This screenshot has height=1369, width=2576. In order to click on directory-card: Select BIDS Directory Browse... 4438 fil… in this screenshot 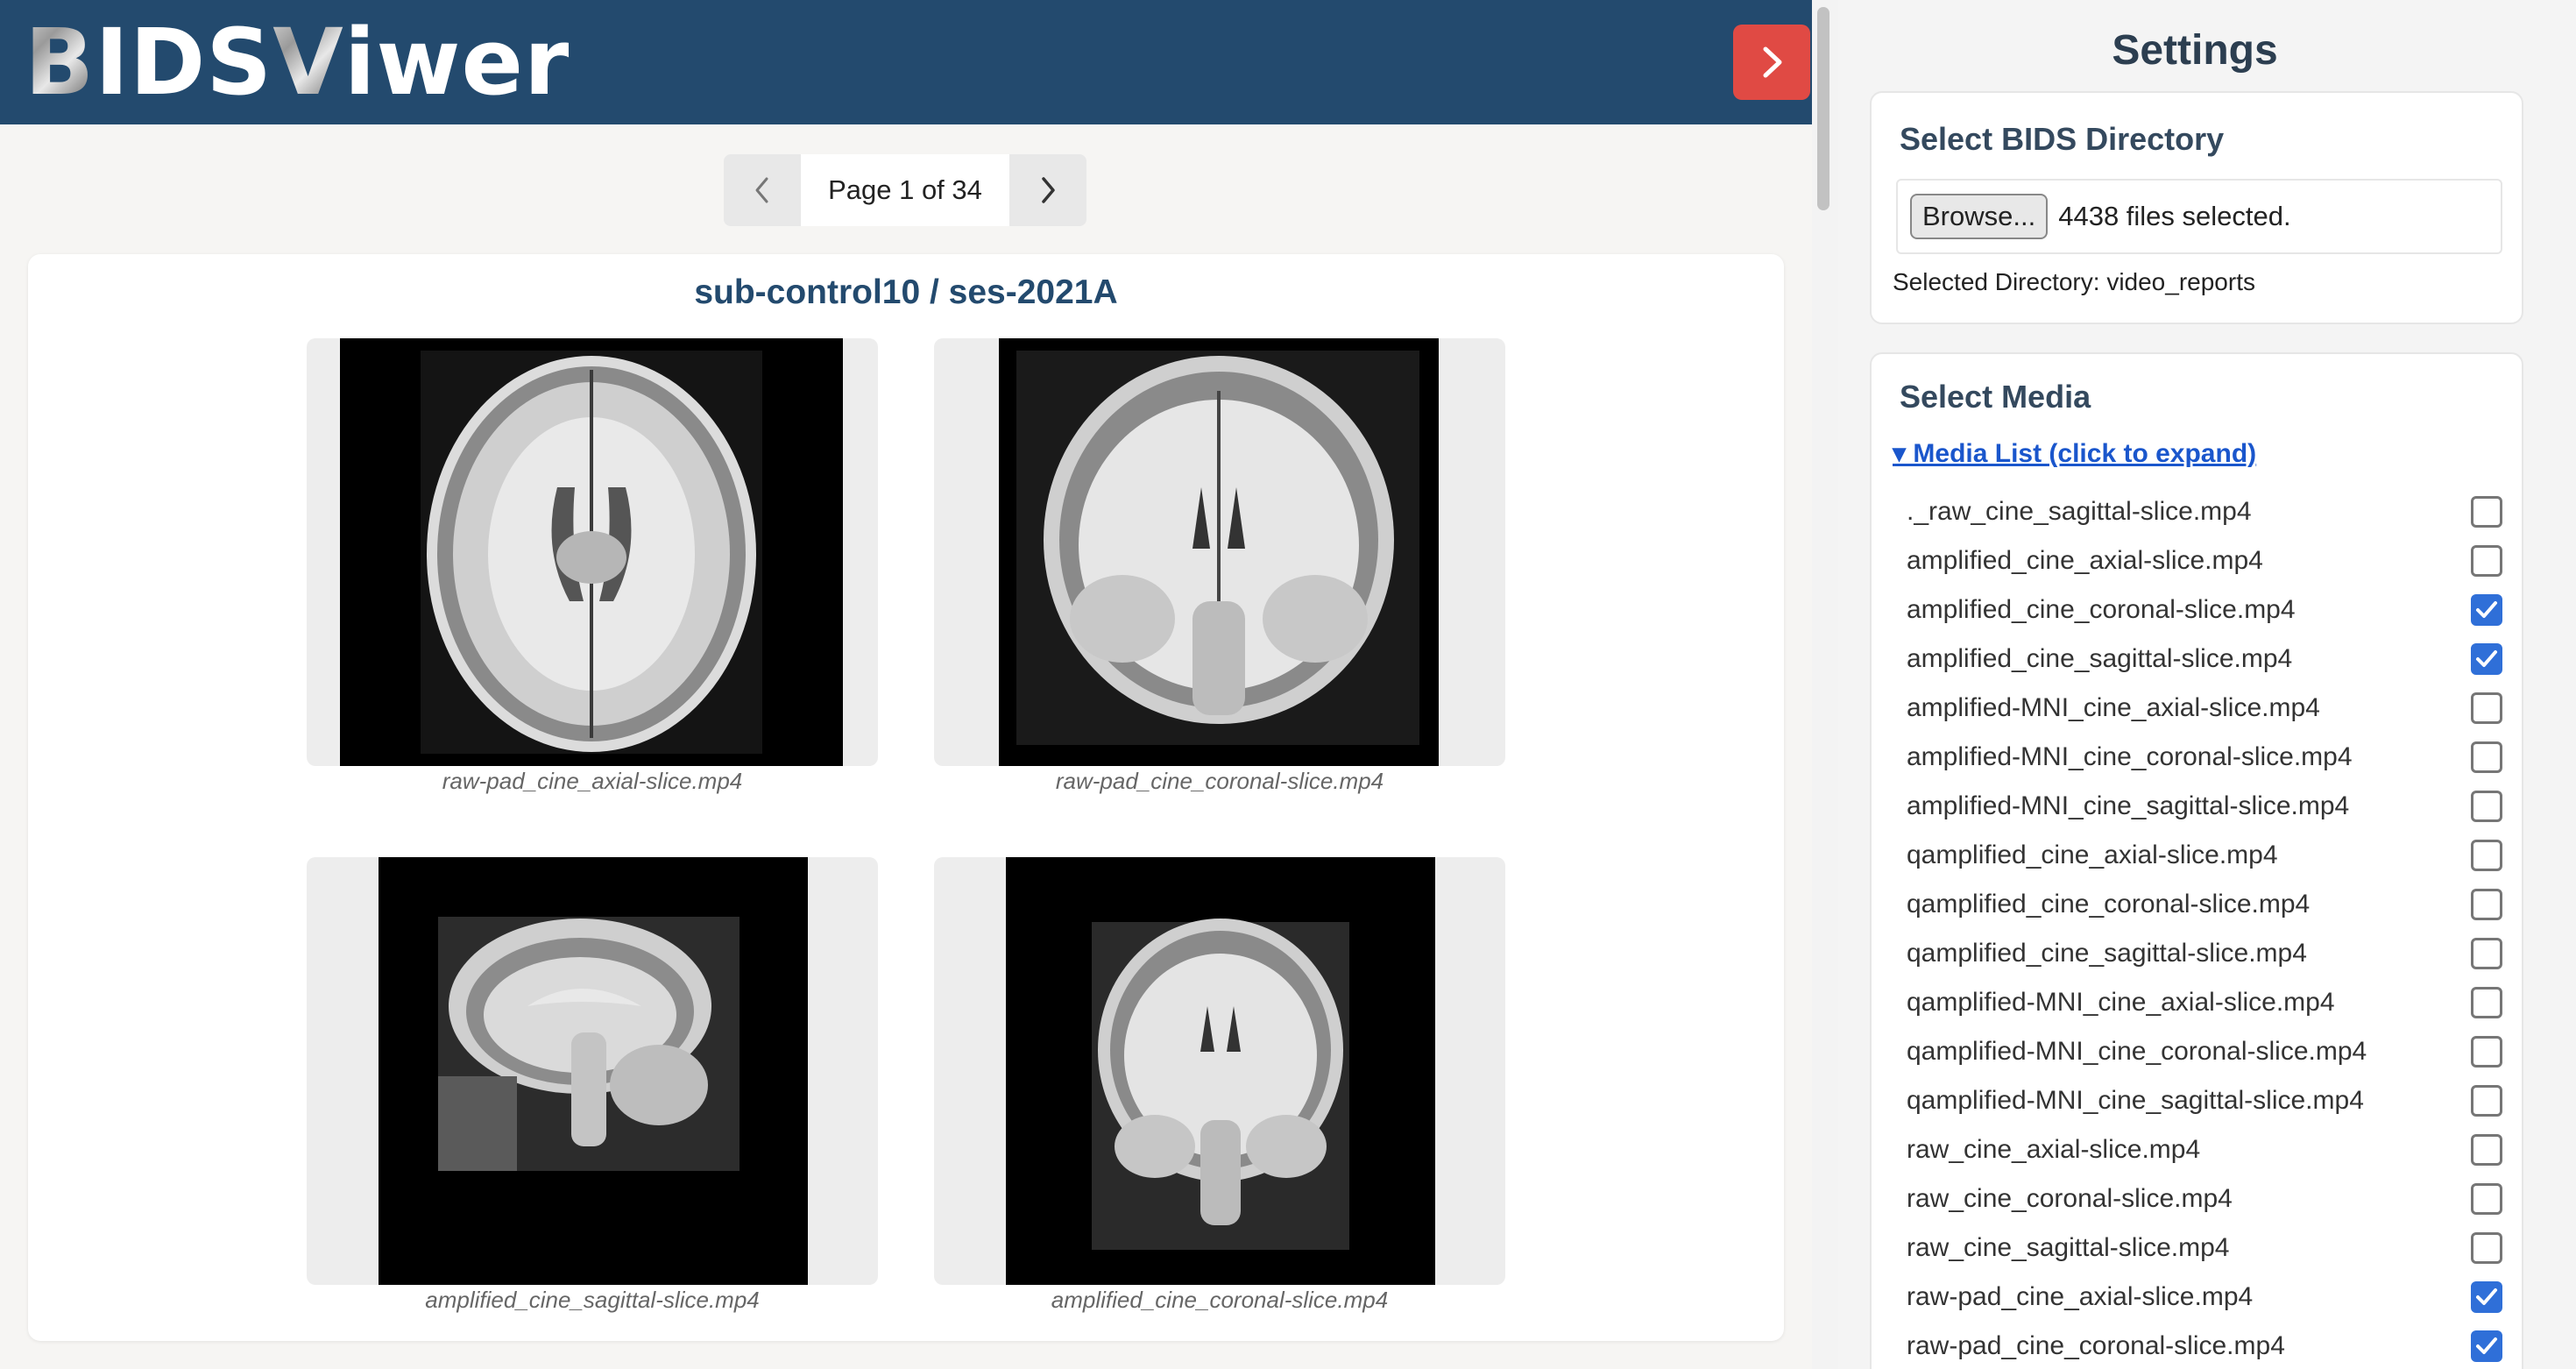, I will do `click(2196, 207)`.